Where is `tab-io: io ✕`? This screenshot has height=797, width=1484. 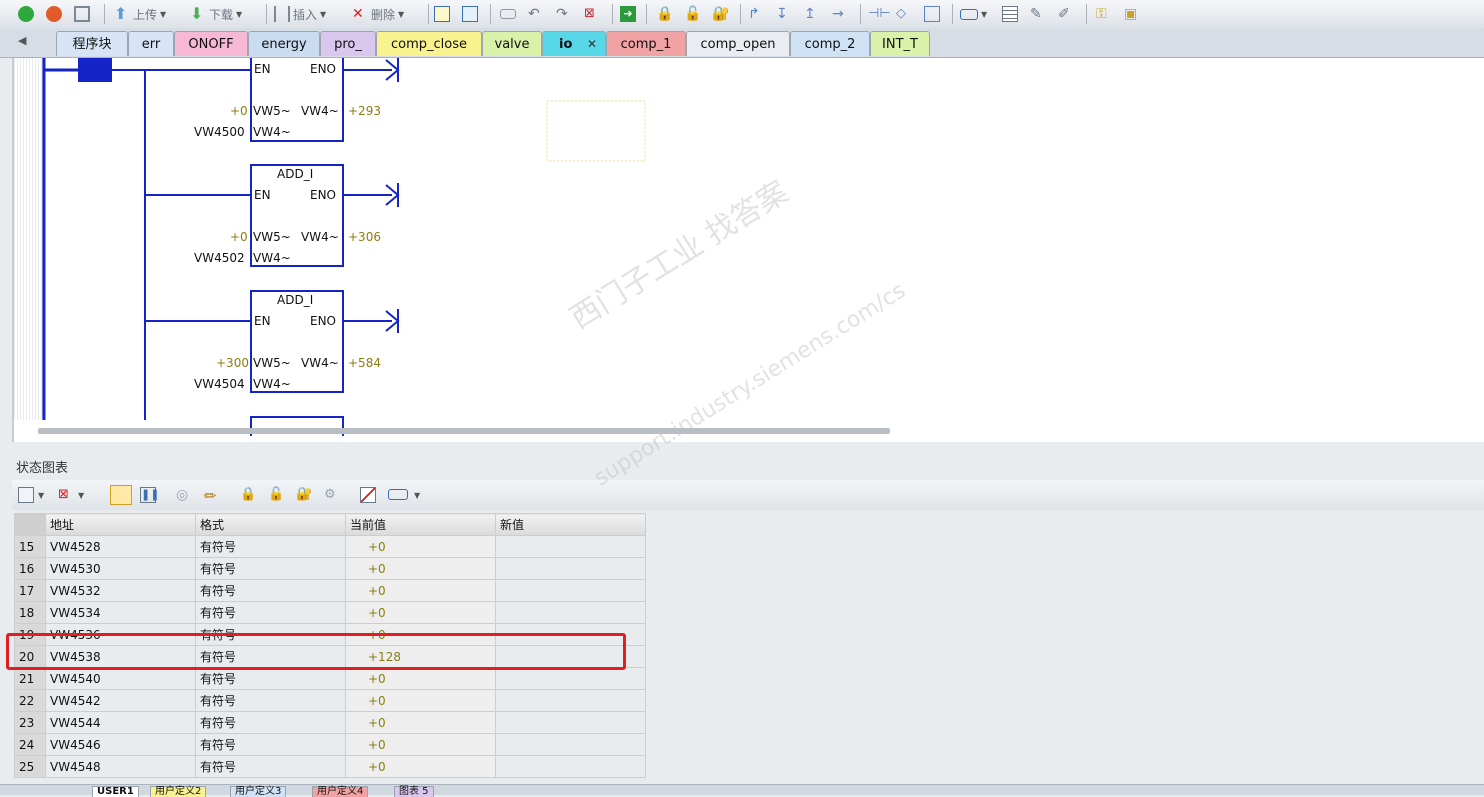
tab-io: io ✕ is located at coordinates (574, 43).